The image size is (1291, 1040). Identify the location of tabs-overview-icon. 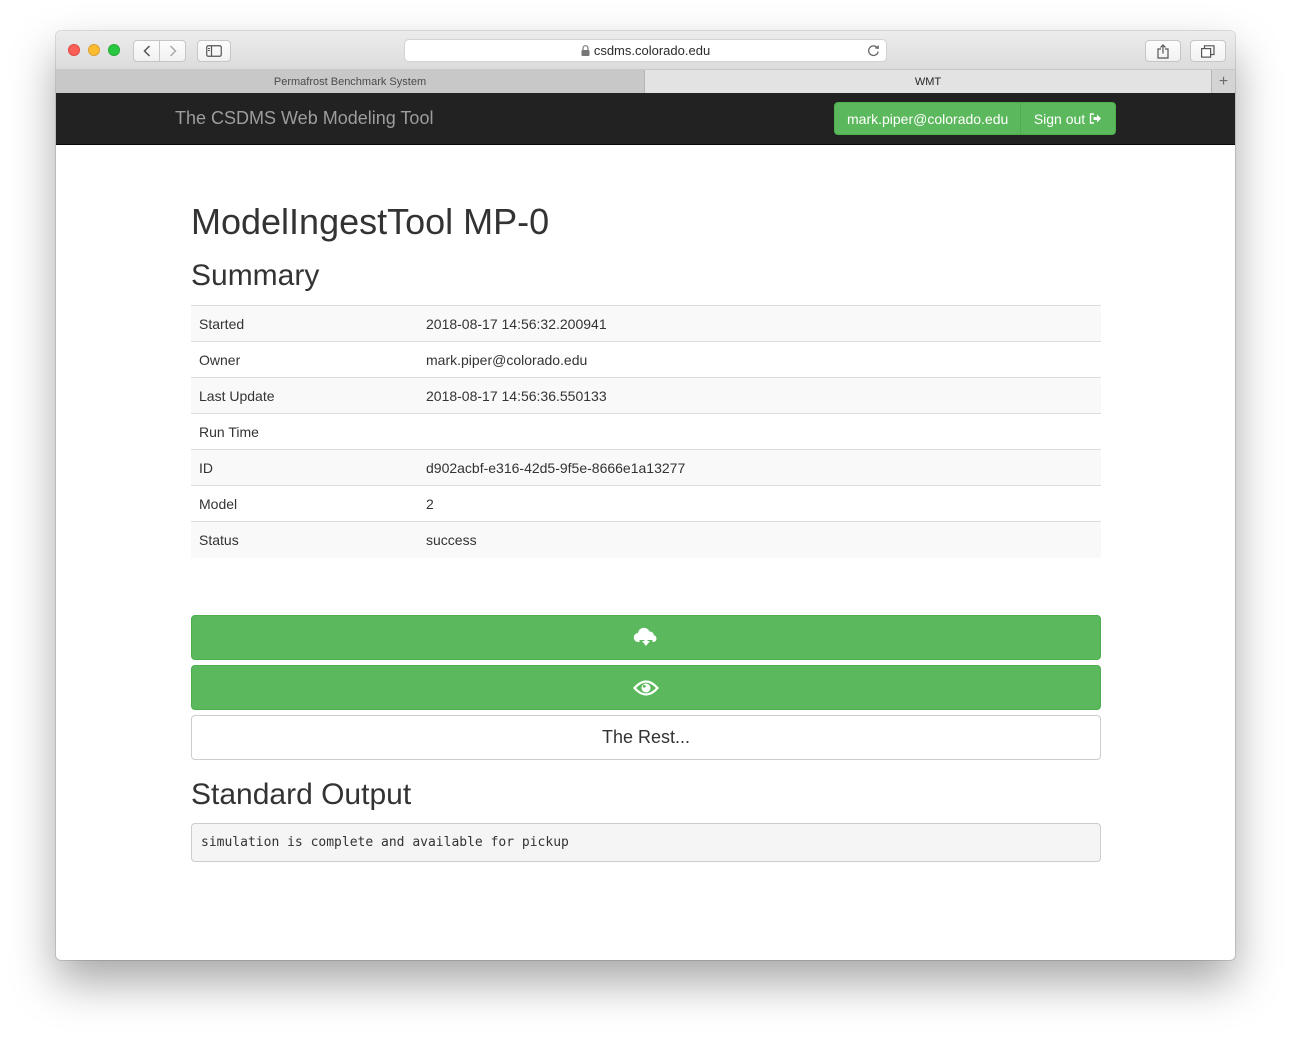
(1208, 51).